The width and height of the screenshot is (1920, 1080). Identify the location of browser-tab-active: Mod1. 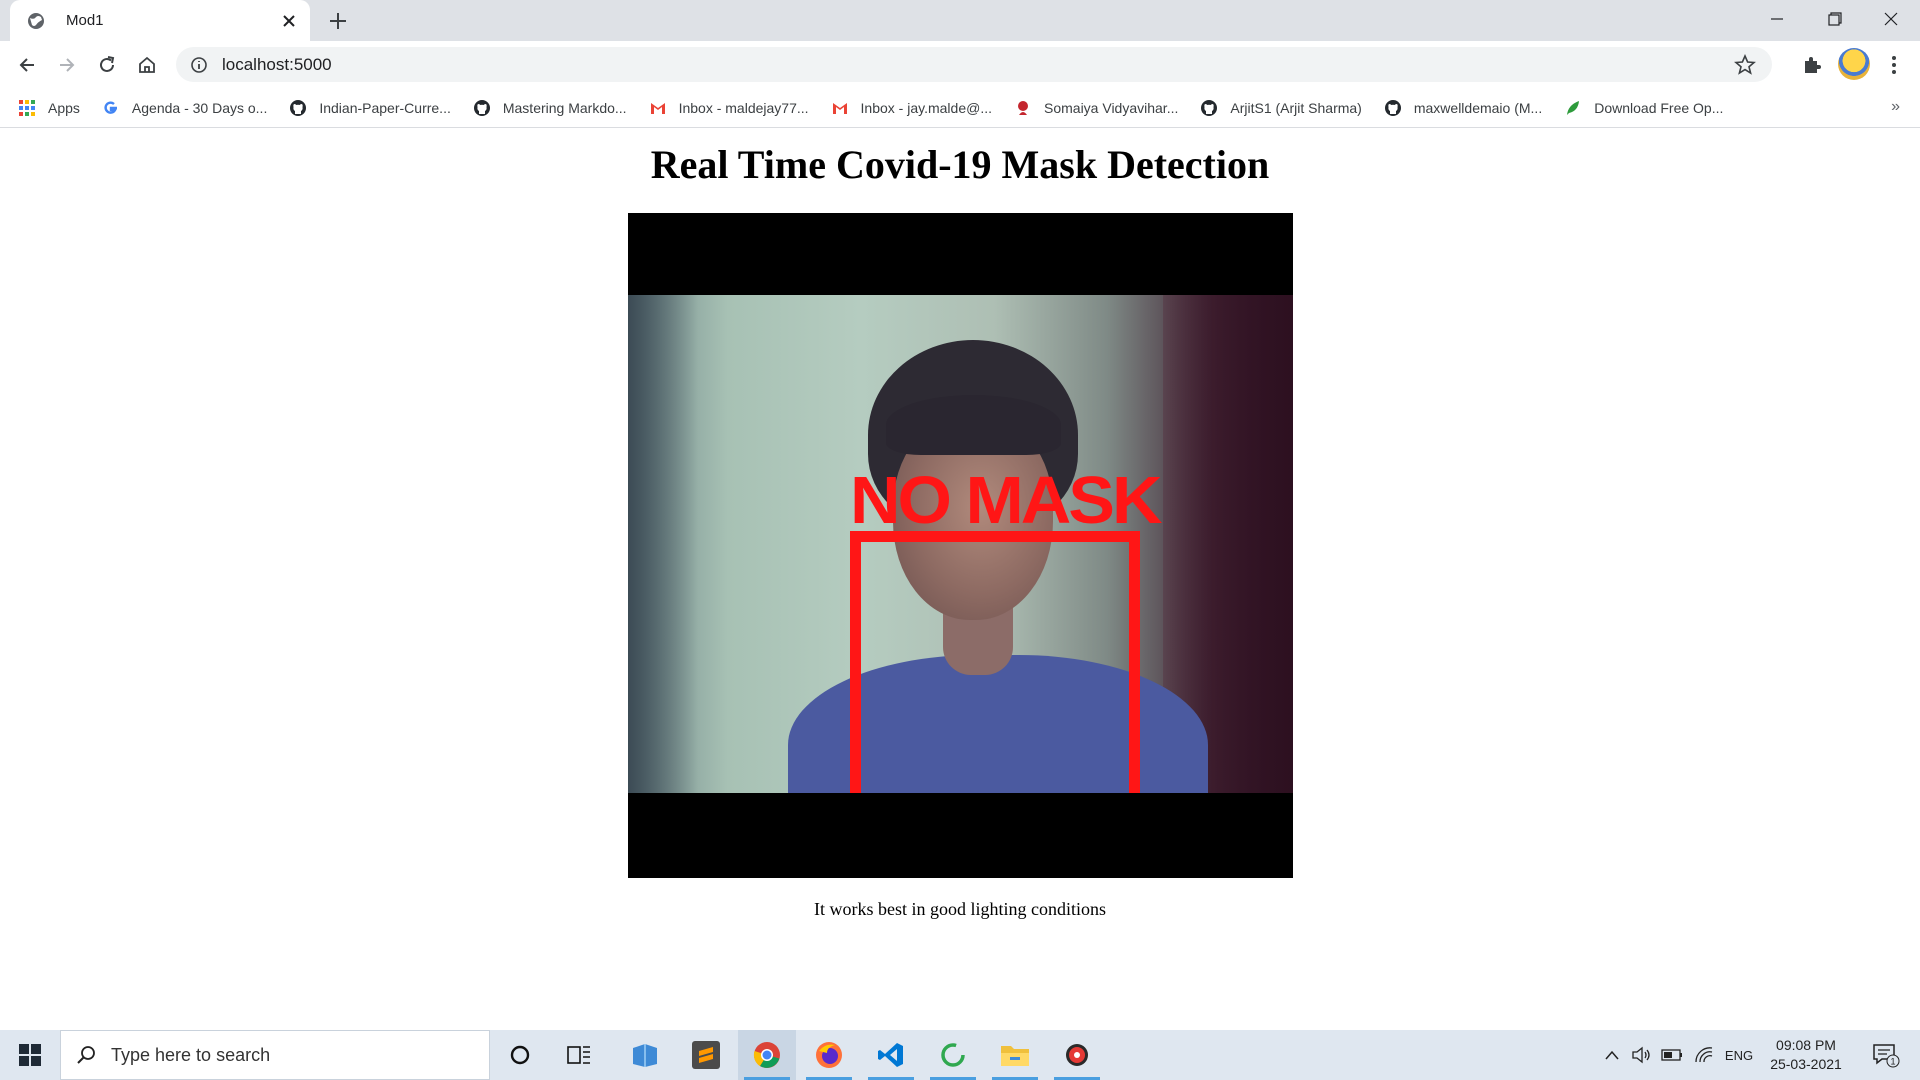
(160, 20).